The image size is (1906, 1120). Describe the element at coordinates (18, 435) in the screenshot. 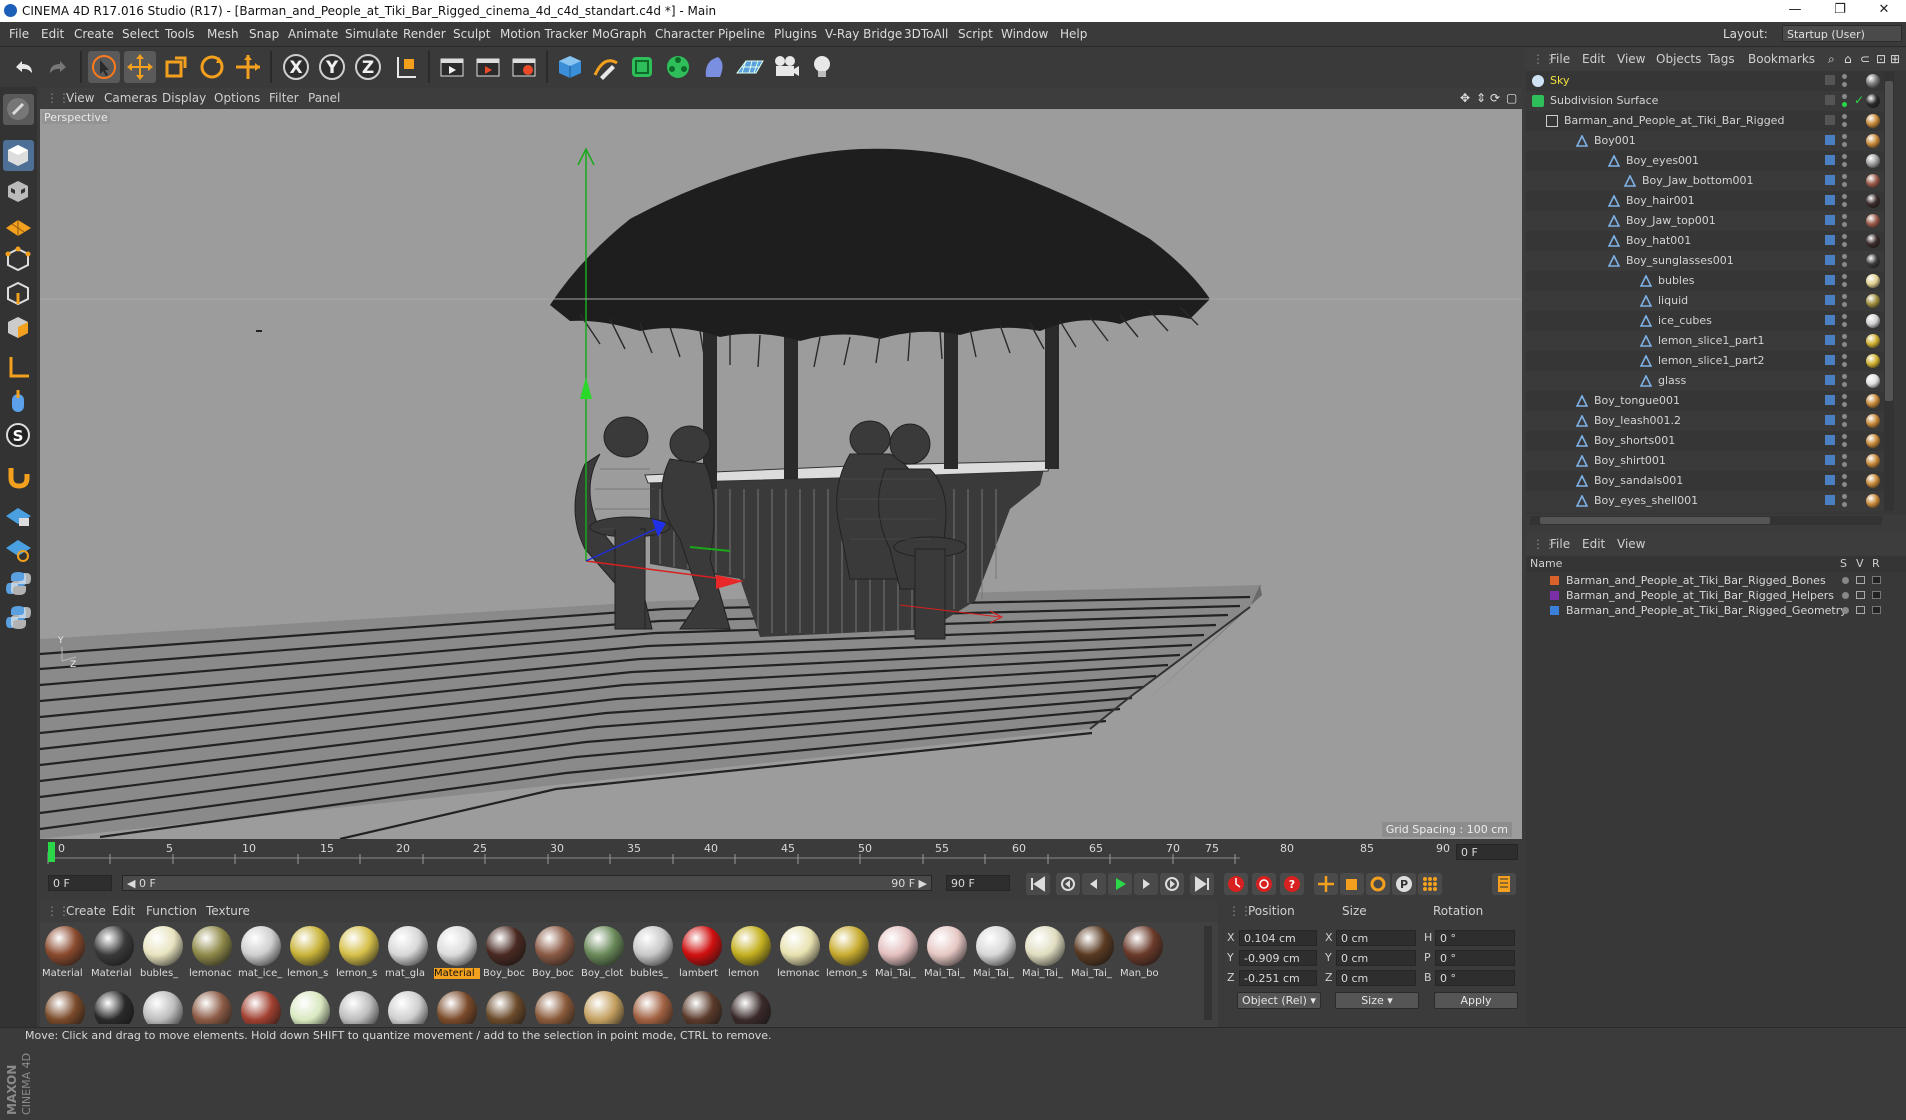

I see `snapping-icon: S` at that location.